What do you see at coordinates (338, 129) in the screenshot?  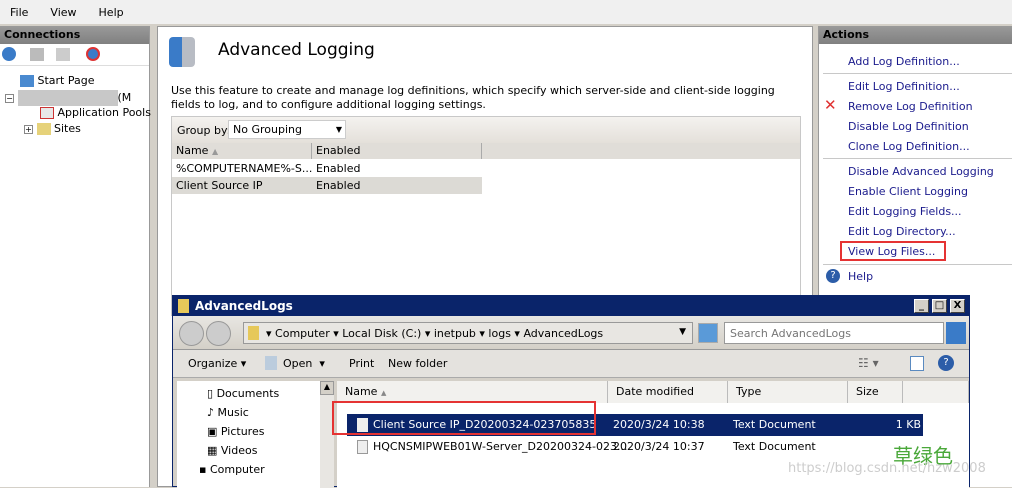 I see `chevron-down-icon: ▼` at bounding box center [338, 129].